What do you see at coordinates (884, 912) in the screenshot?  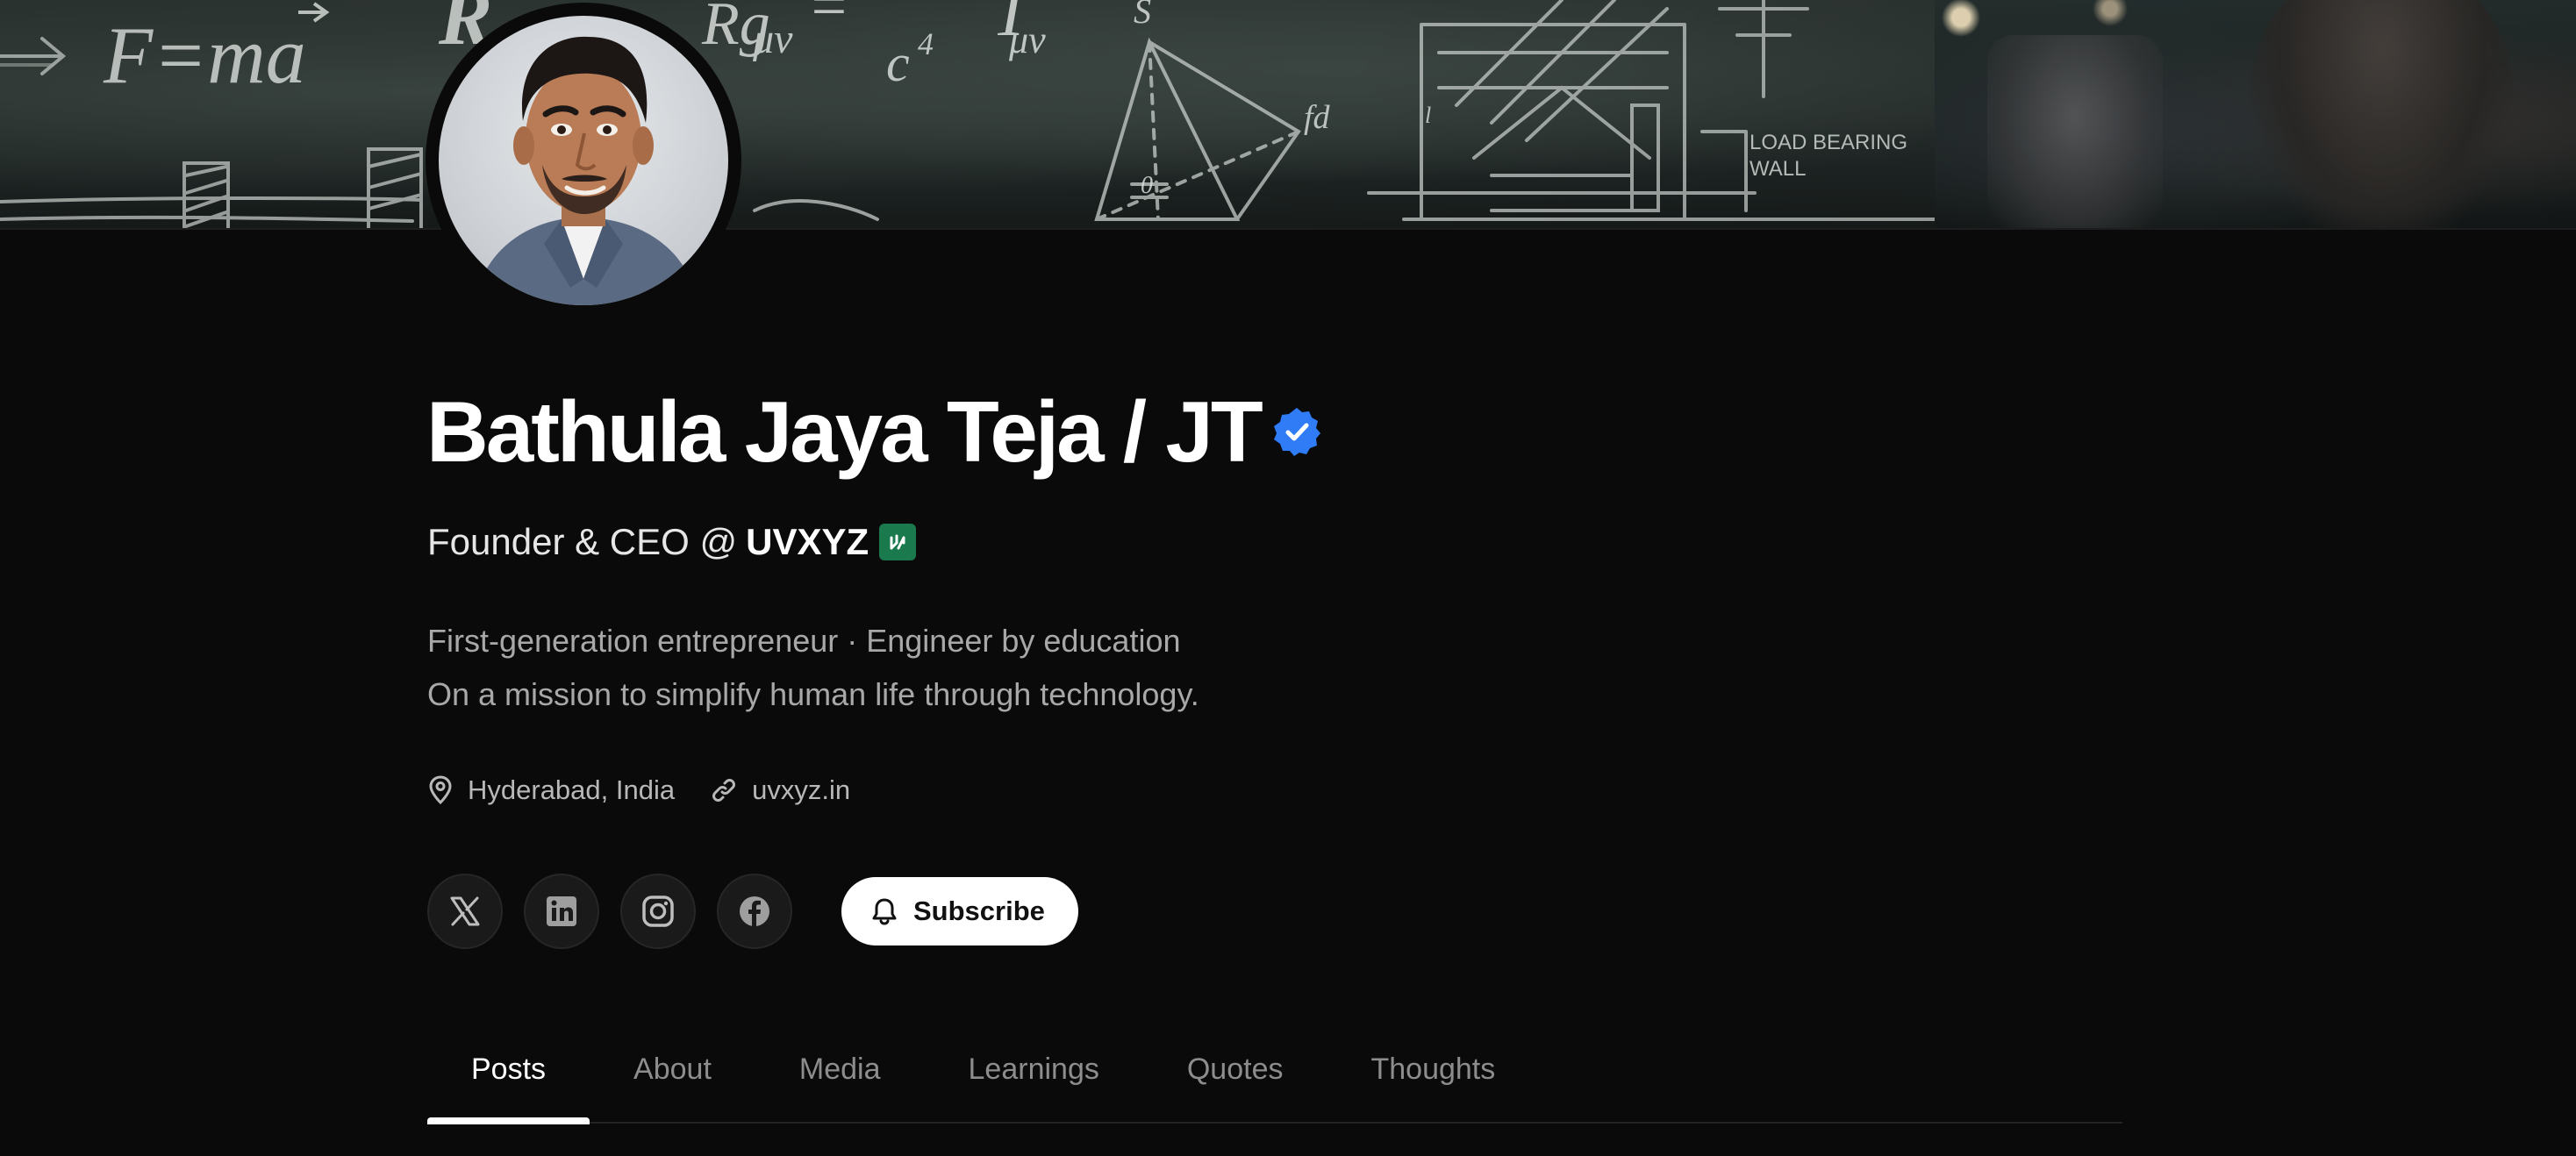 I see `bell-icon` at bounding box center [884, 912].